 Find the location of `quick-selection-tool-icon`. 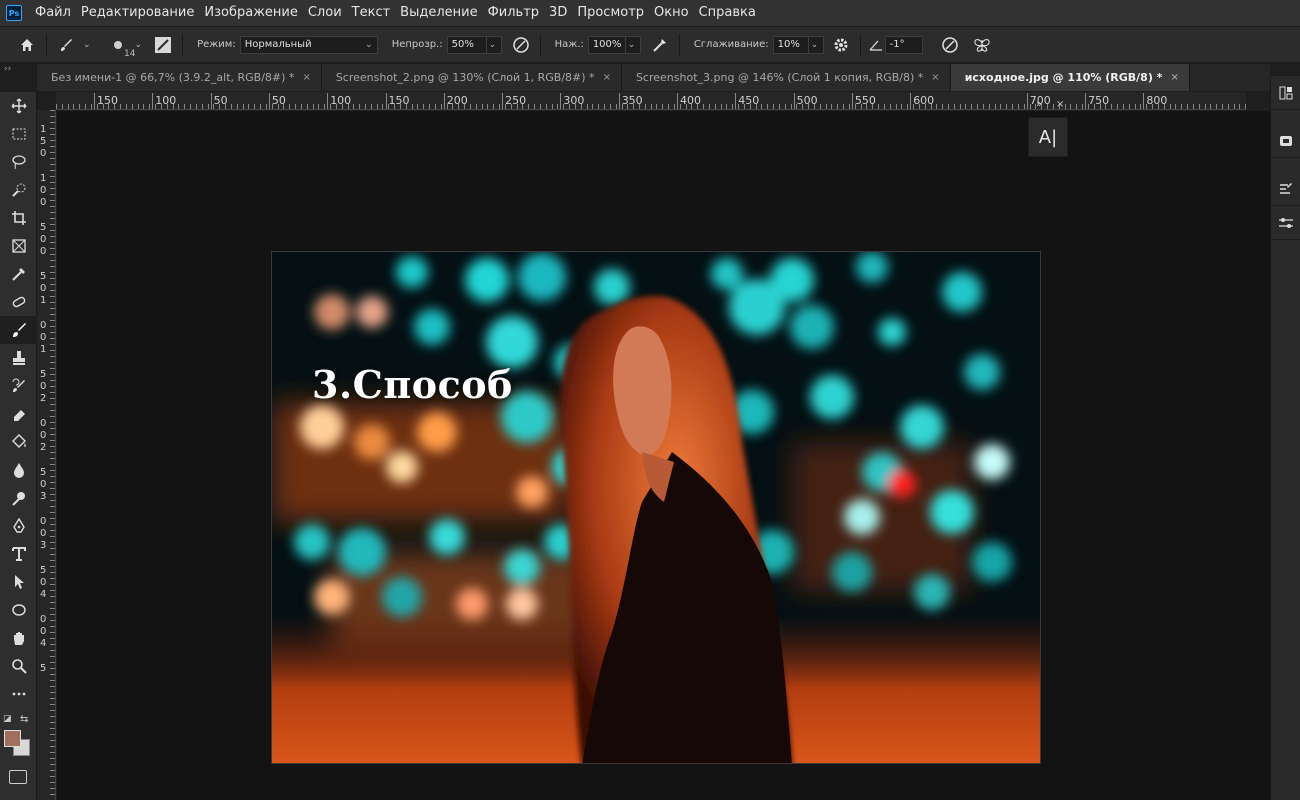

quick-selection-tool-icon is located at coordinates (18, 190).